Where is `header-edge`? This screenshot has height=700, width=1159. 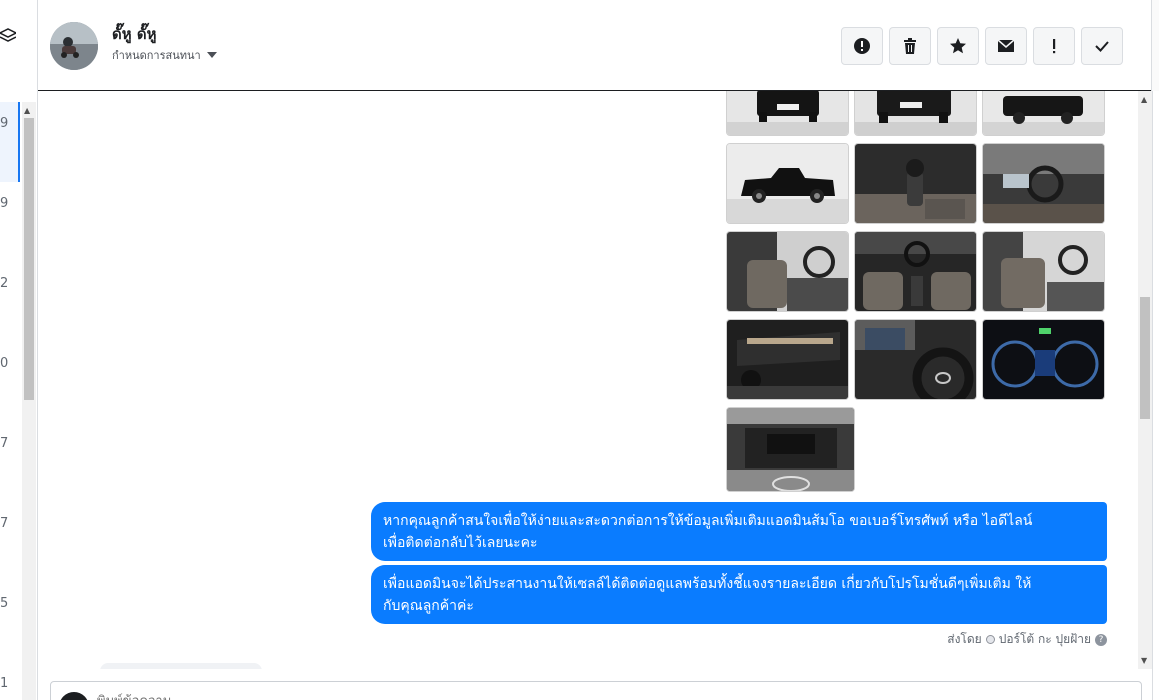 header-edge is located at coordinates (1155, 45).